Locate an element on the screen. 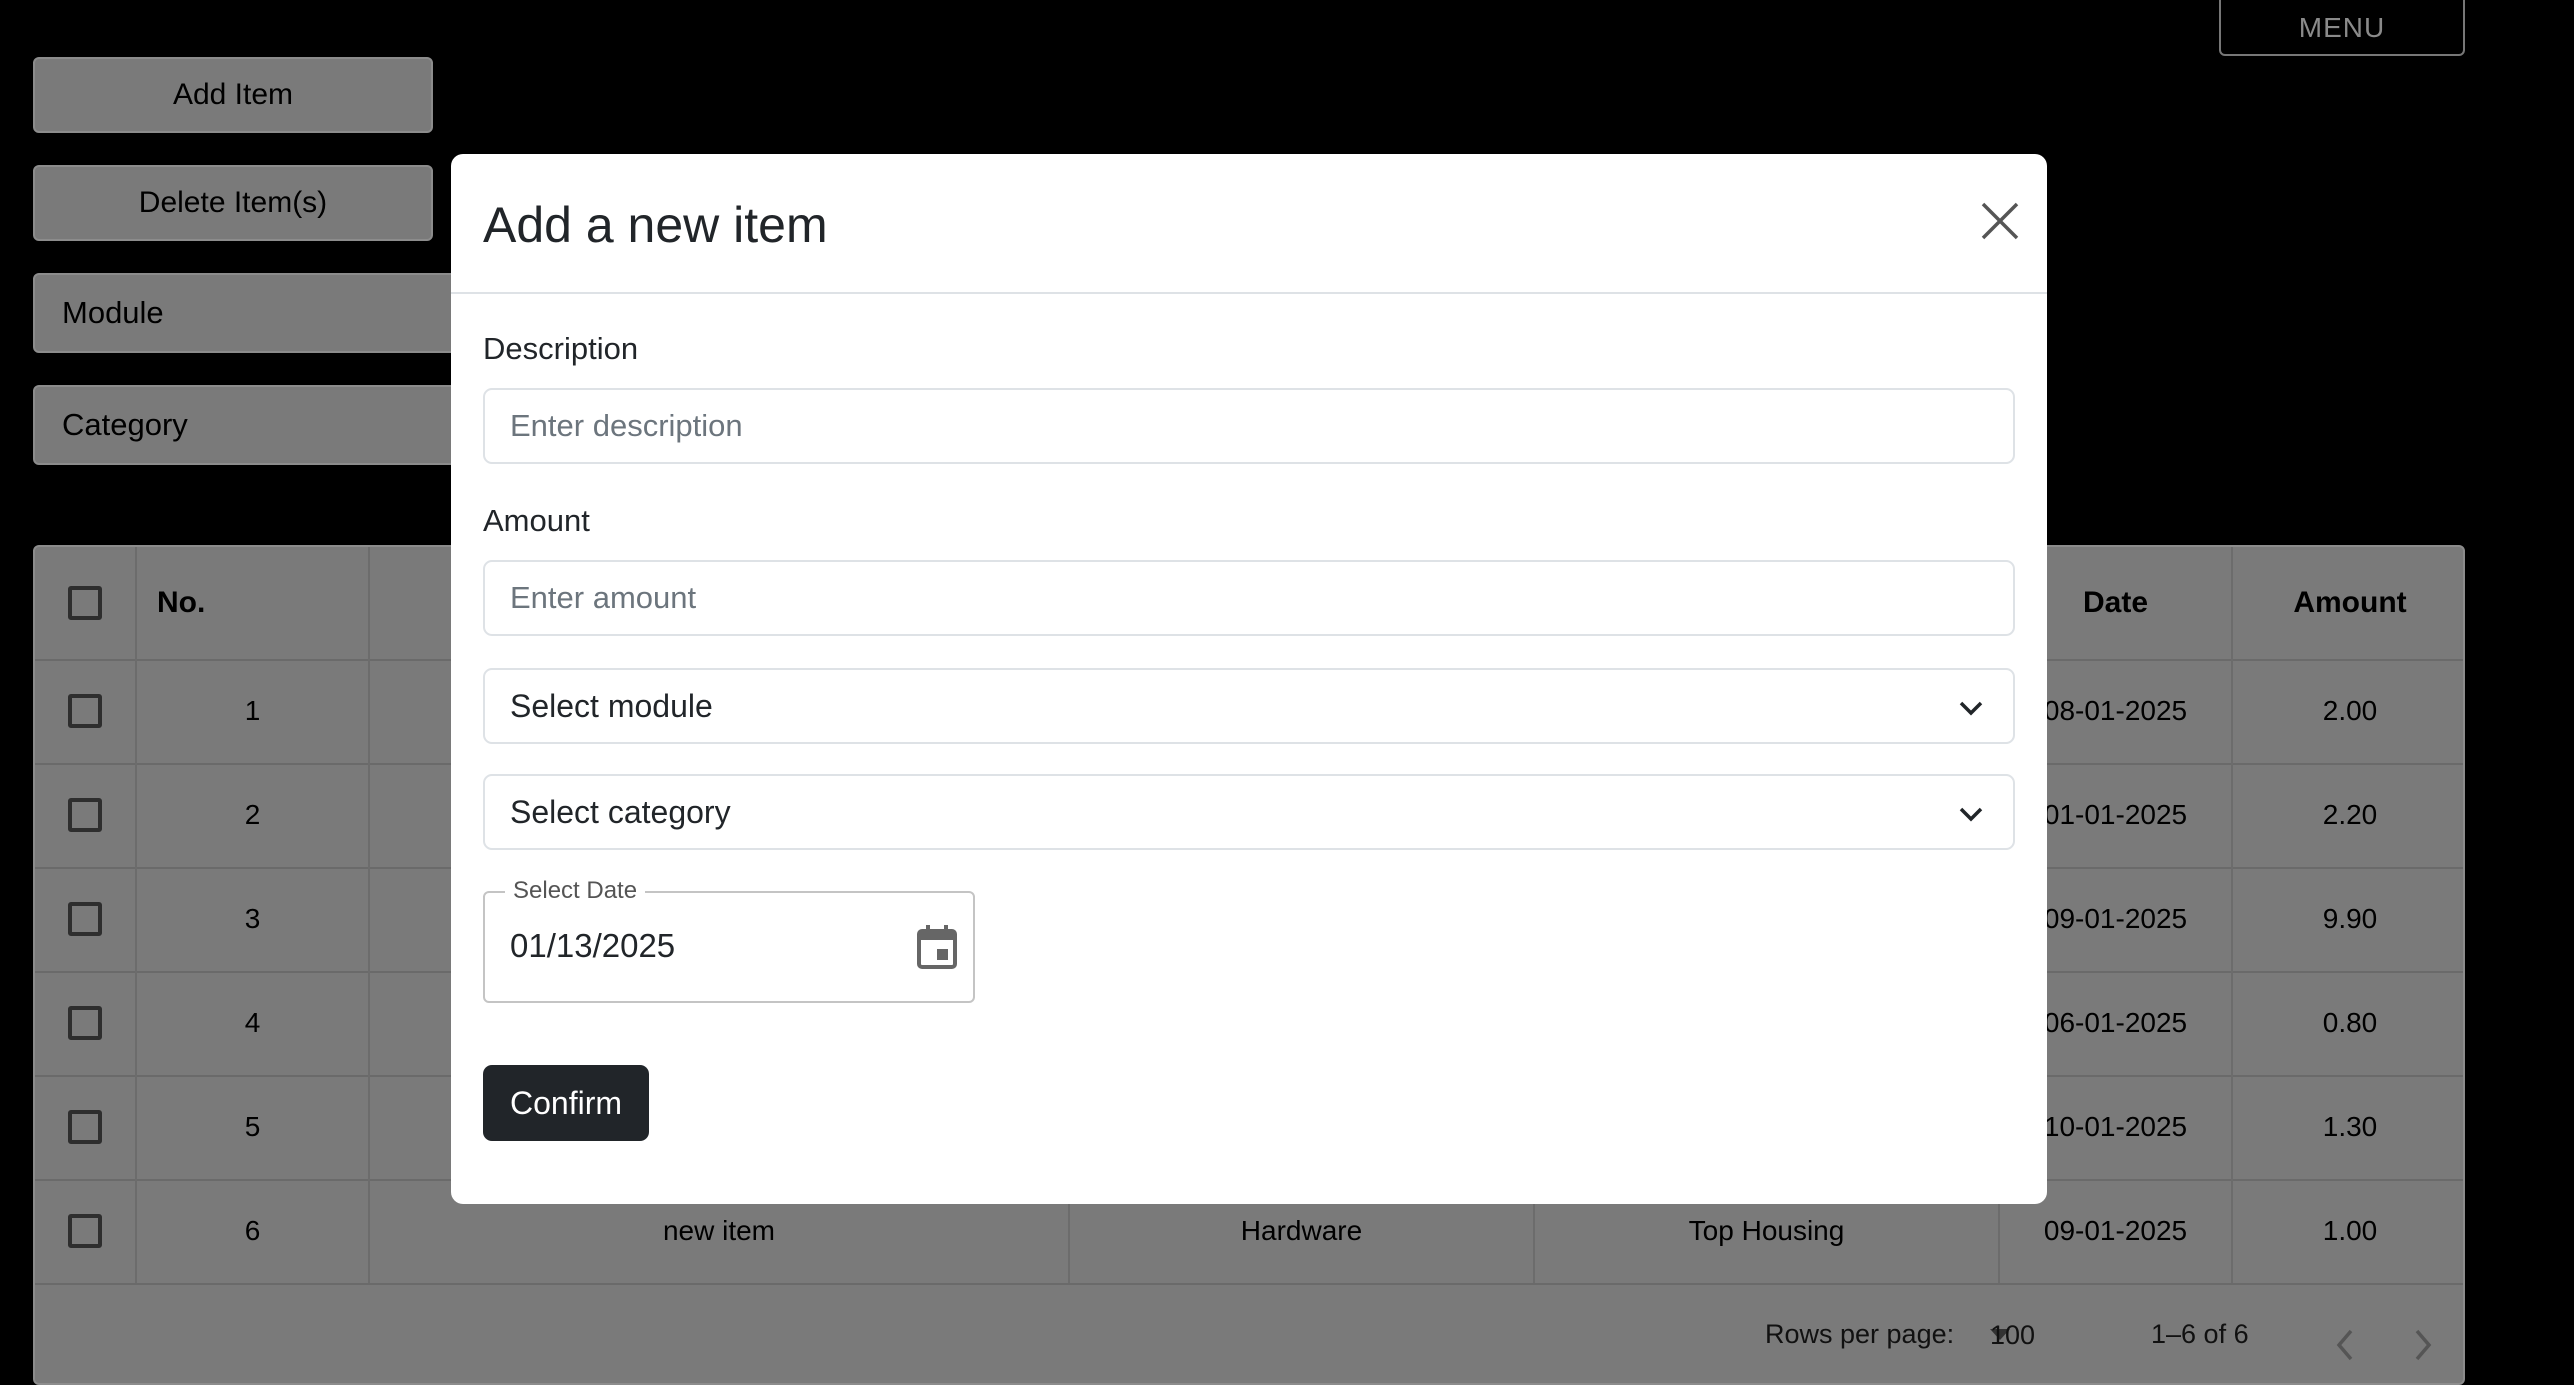  select-all-checkbox is located at coordinates (85, 603).